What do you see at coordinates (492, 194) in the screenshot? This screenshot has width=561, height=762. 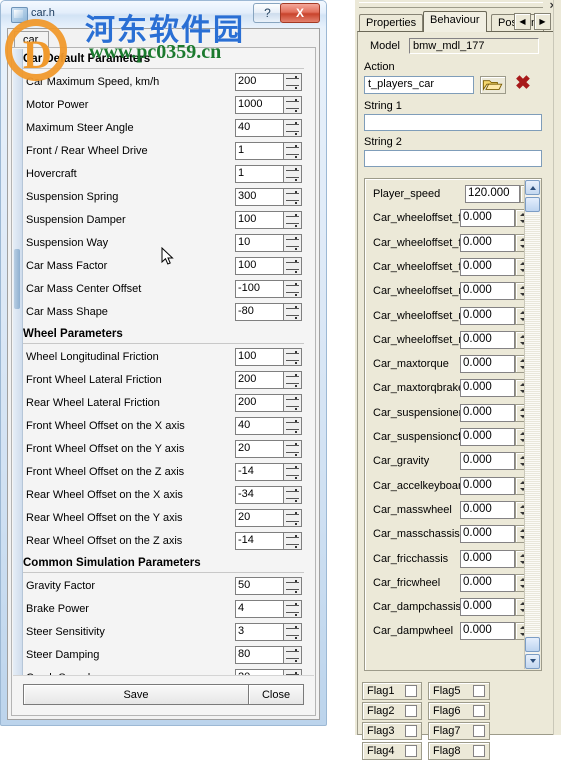 I see `behaviour-parameter-input: 120.000` at bounding box center [492, 194].